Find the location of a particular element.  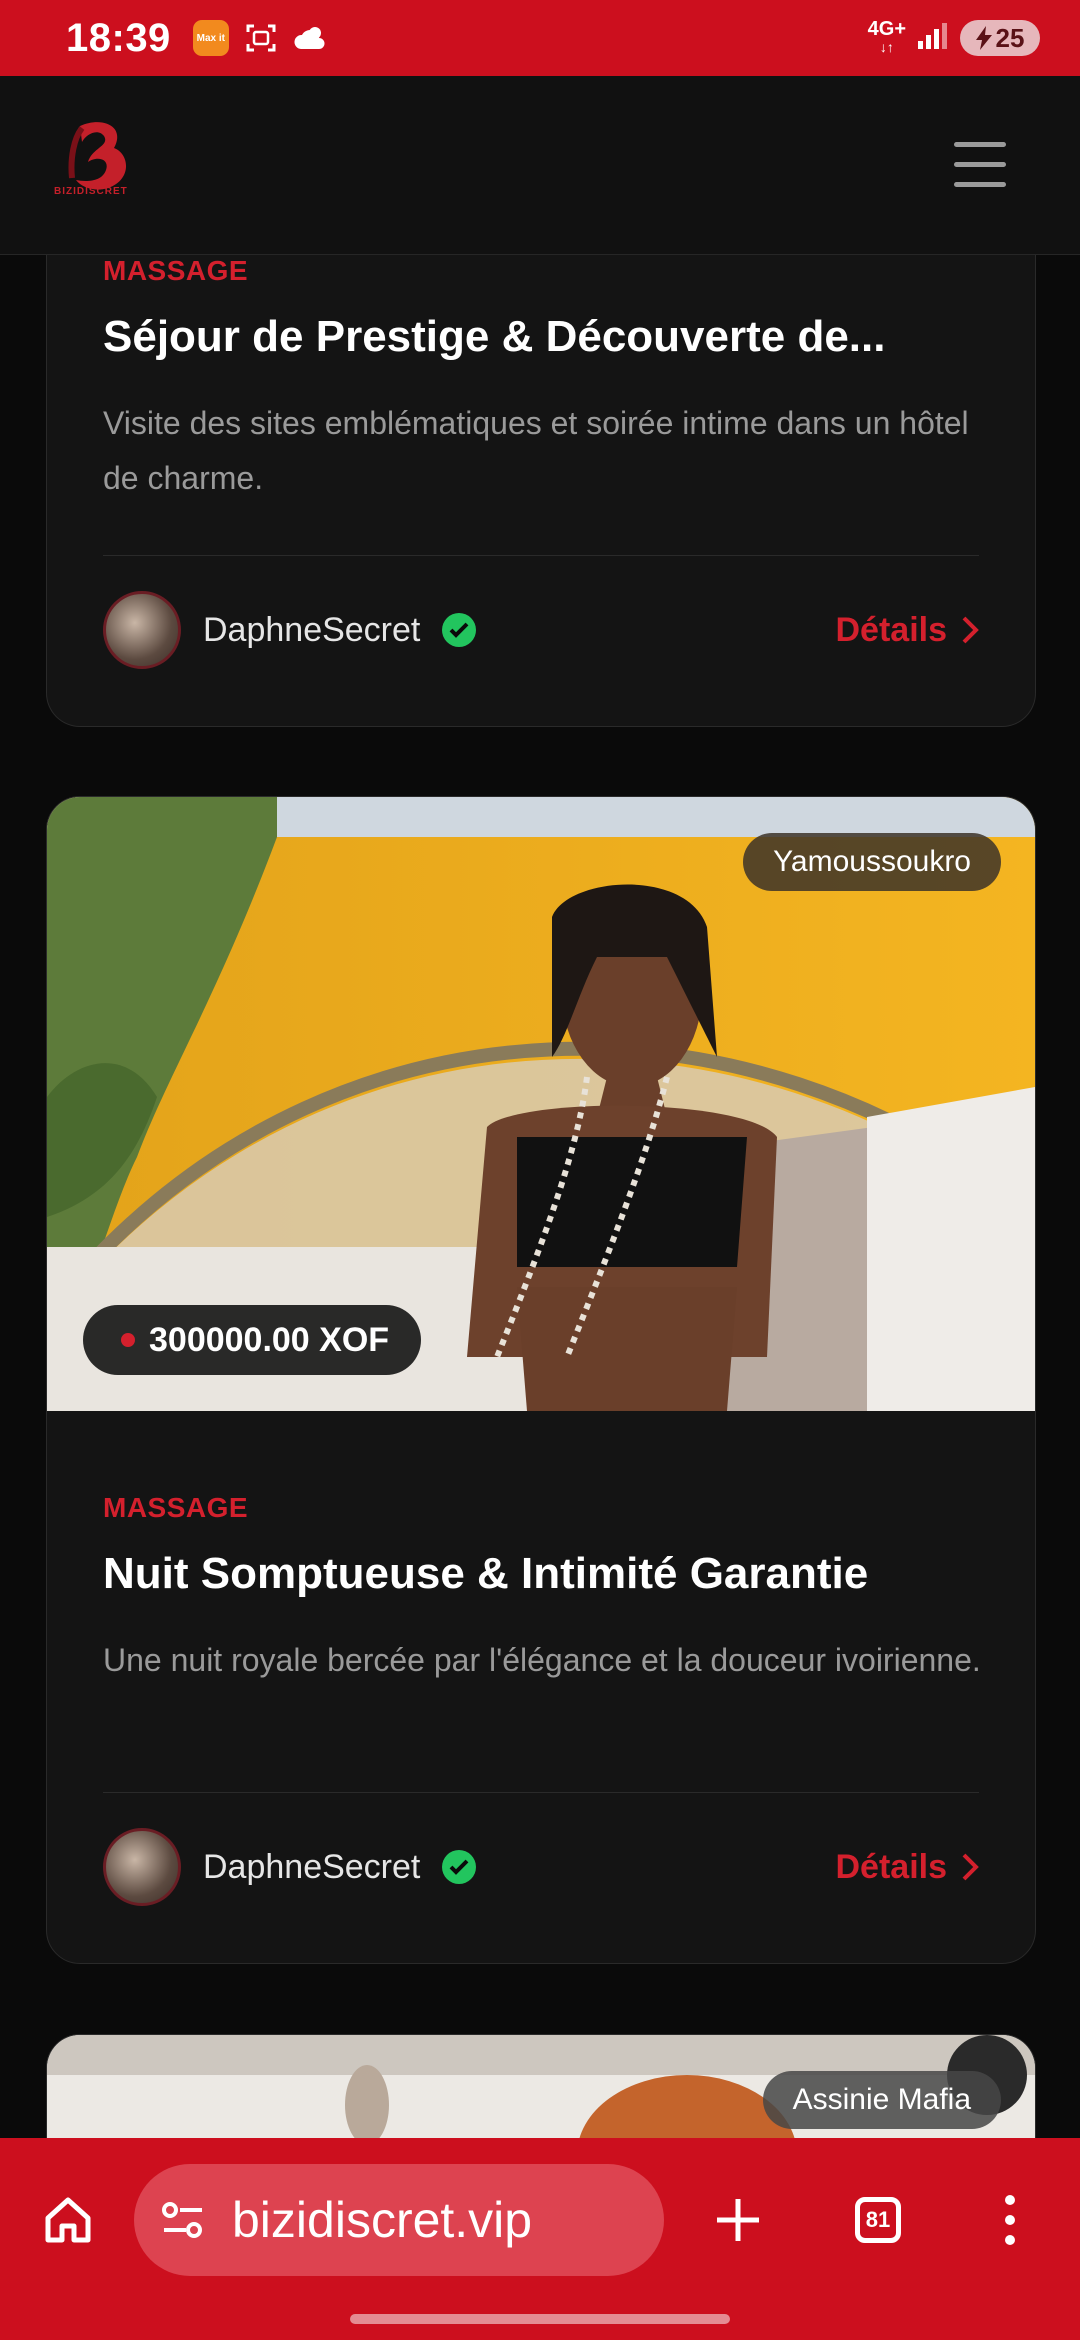

notification-icons: Max it is located at coordinates (260, 38).